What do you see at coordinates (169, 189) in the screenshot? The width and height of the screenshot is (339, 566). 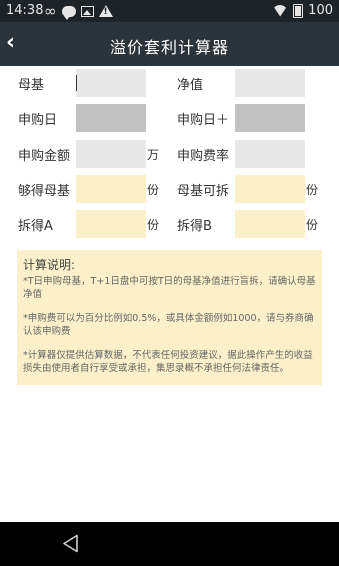 I see `form-row-4: 够得母基 份 母基可拆 份` at bounding box center [169, 189].